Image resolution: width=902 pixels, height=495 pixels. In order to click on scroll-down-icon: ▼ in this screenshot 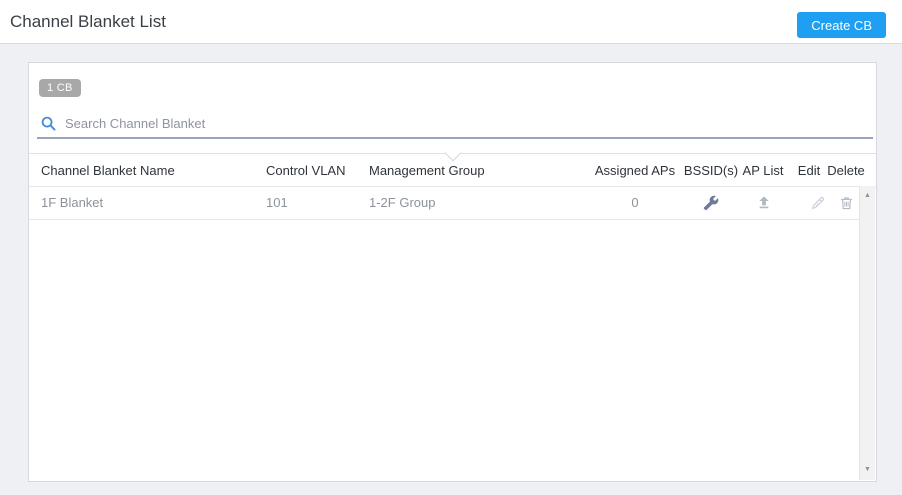, I will do `click(867, 470)`.